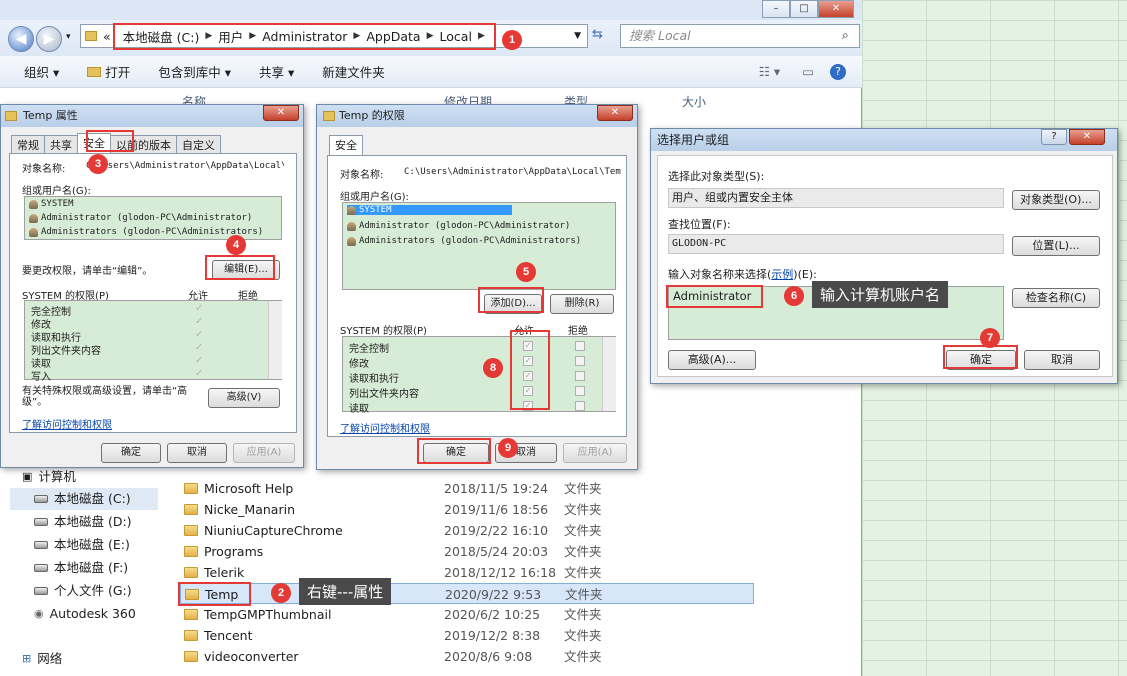 Image resolution: width=1127 pixels, height=676 pixels. I want to click on tab-general: 常规, so click(28, 144).